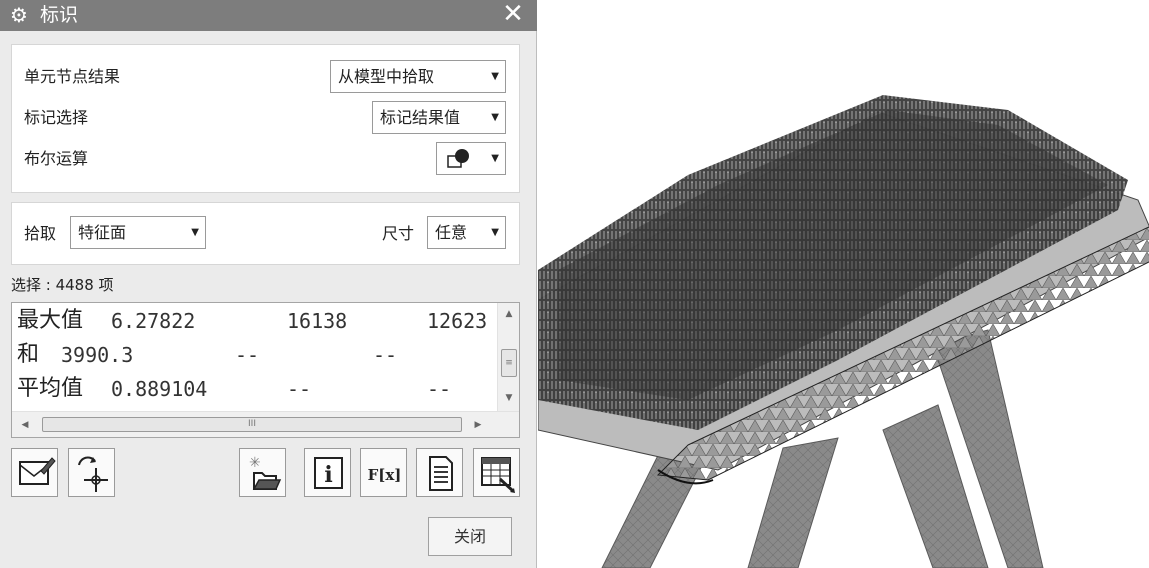  I want to click on scroll-right-icon: ▶, so click(478, 425).